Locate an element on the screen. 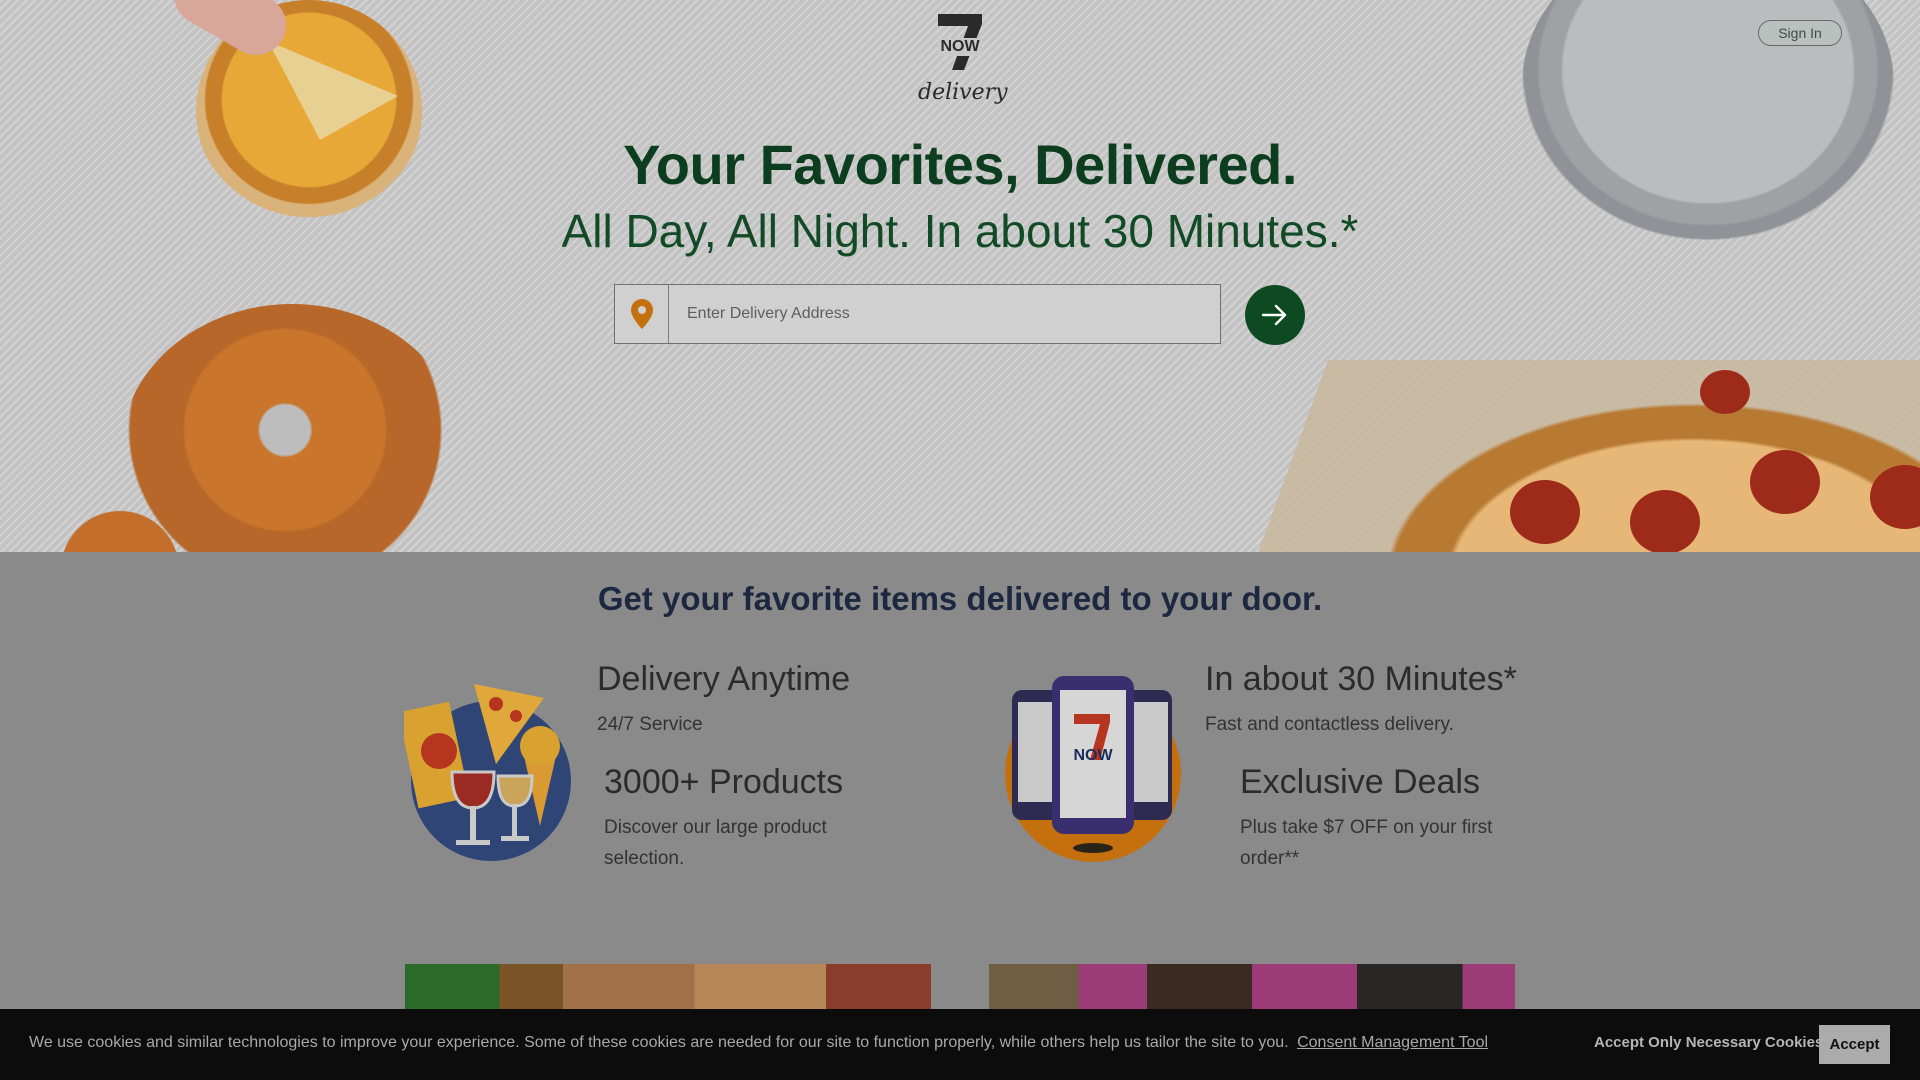  7now-delivery-logo: NOW delivery is located at coordinates (963, 61).